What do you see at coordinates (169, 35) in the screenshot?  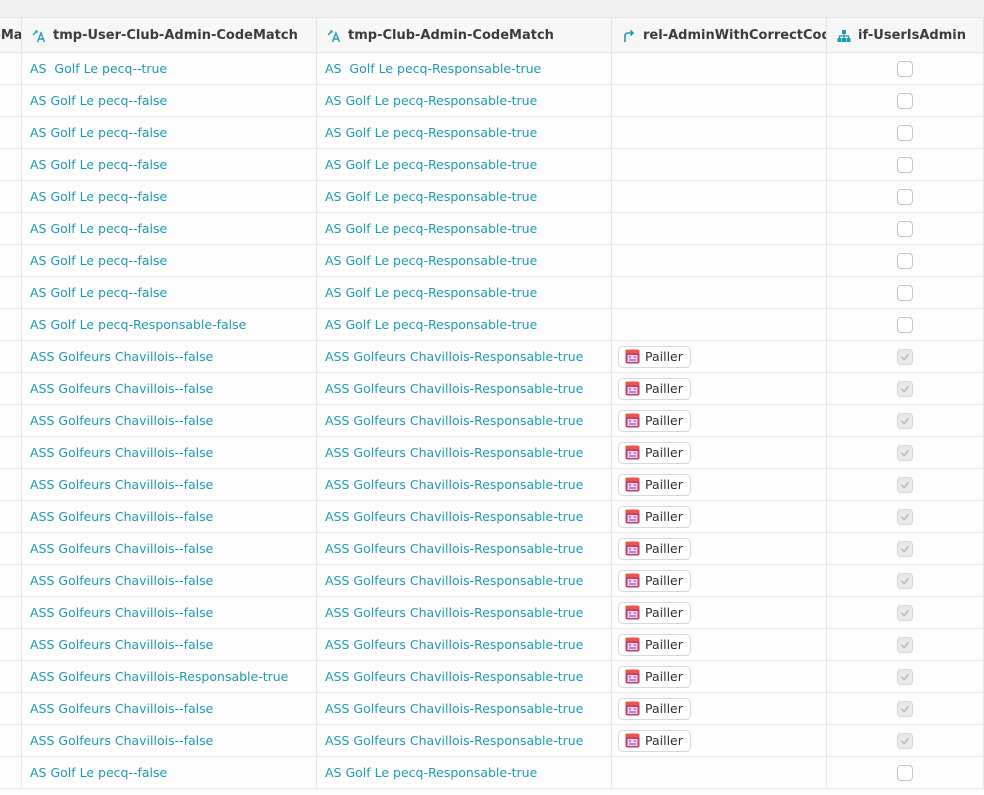 I see `column-header-tmp-user-club-admin-codematch: tmp-User-Club-Admin-CodeMatch` at bounding box center [169, 35].